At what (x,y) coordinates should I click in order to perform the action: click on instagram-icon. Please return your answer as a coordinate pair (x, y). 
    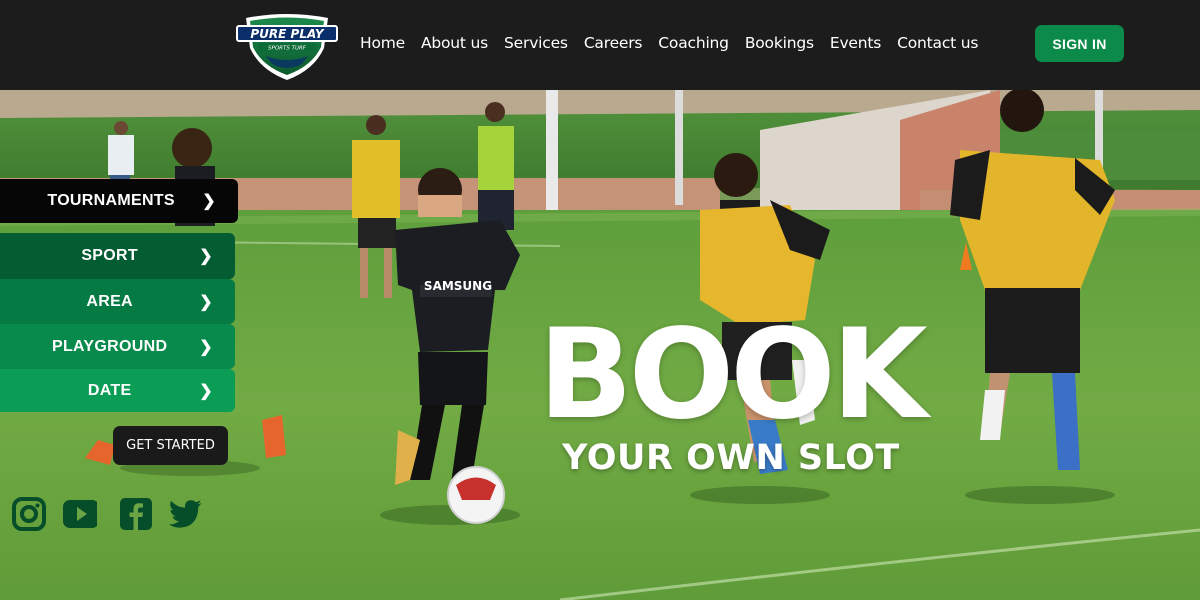
    Looking at the image, I should click on (29, 514).